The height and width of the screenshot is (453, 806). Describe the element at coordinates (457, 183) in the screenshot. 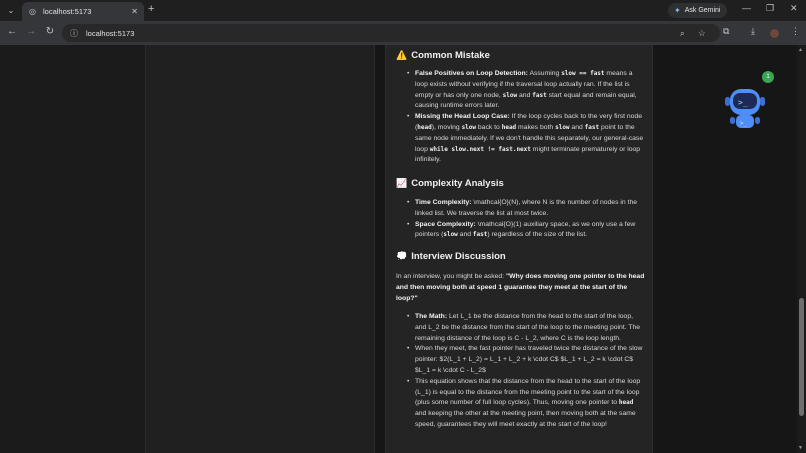

I see `heading-text: Complexity Analysis` at that location.